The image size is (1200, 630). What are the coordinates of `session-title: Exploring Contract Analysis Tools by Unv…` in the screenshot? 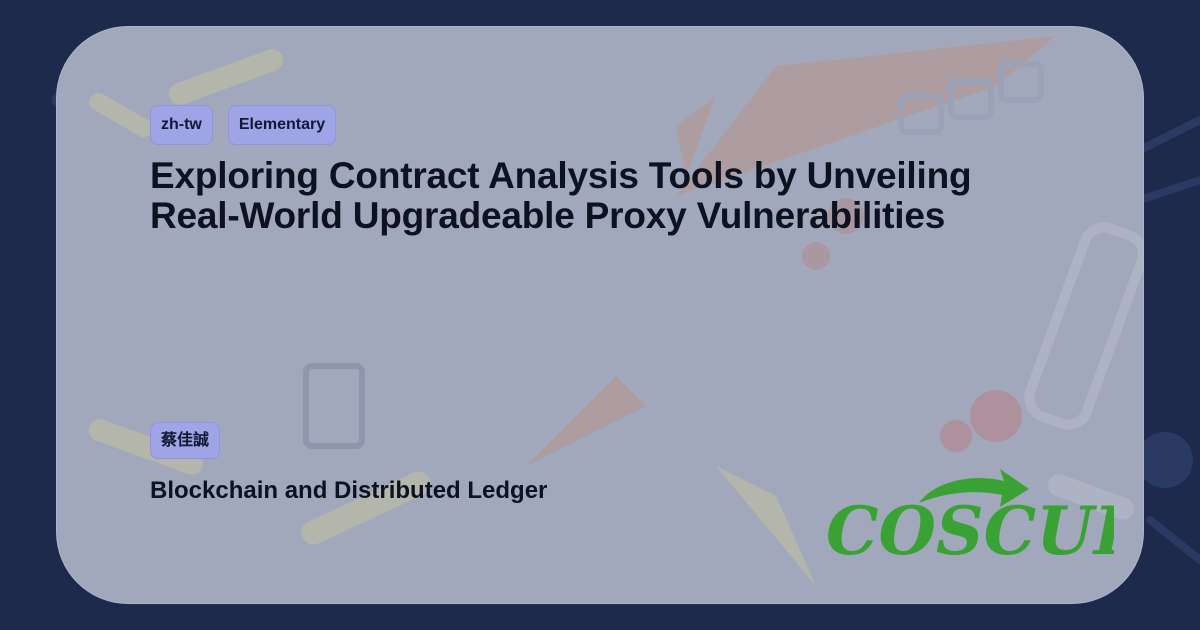 It's located at (600, 196).